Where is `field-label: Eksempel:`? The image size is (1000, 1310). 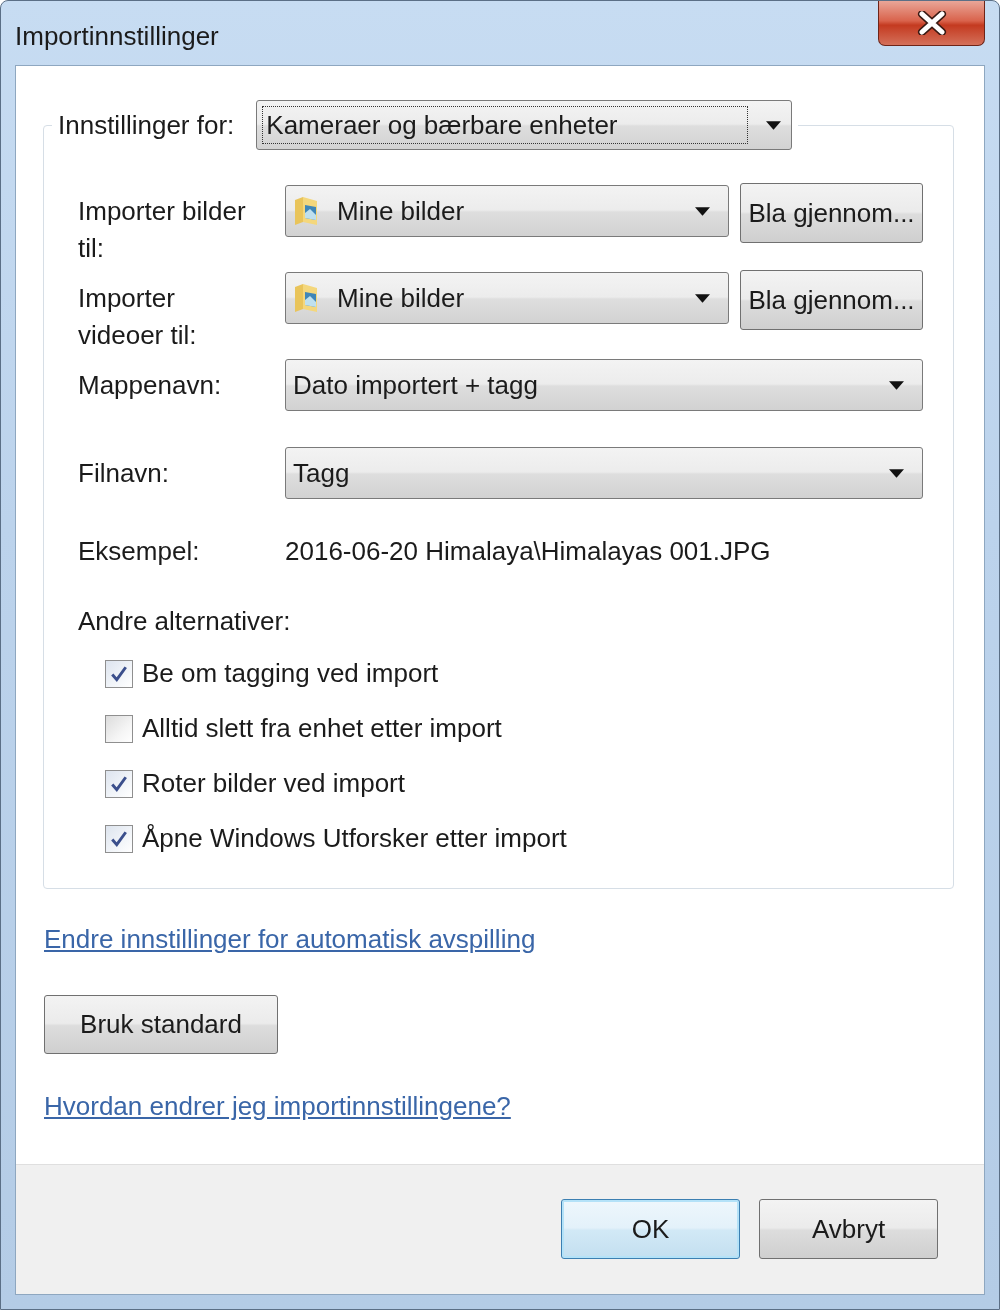 field-label: Eksempel: is located at coordinates (139, 551).